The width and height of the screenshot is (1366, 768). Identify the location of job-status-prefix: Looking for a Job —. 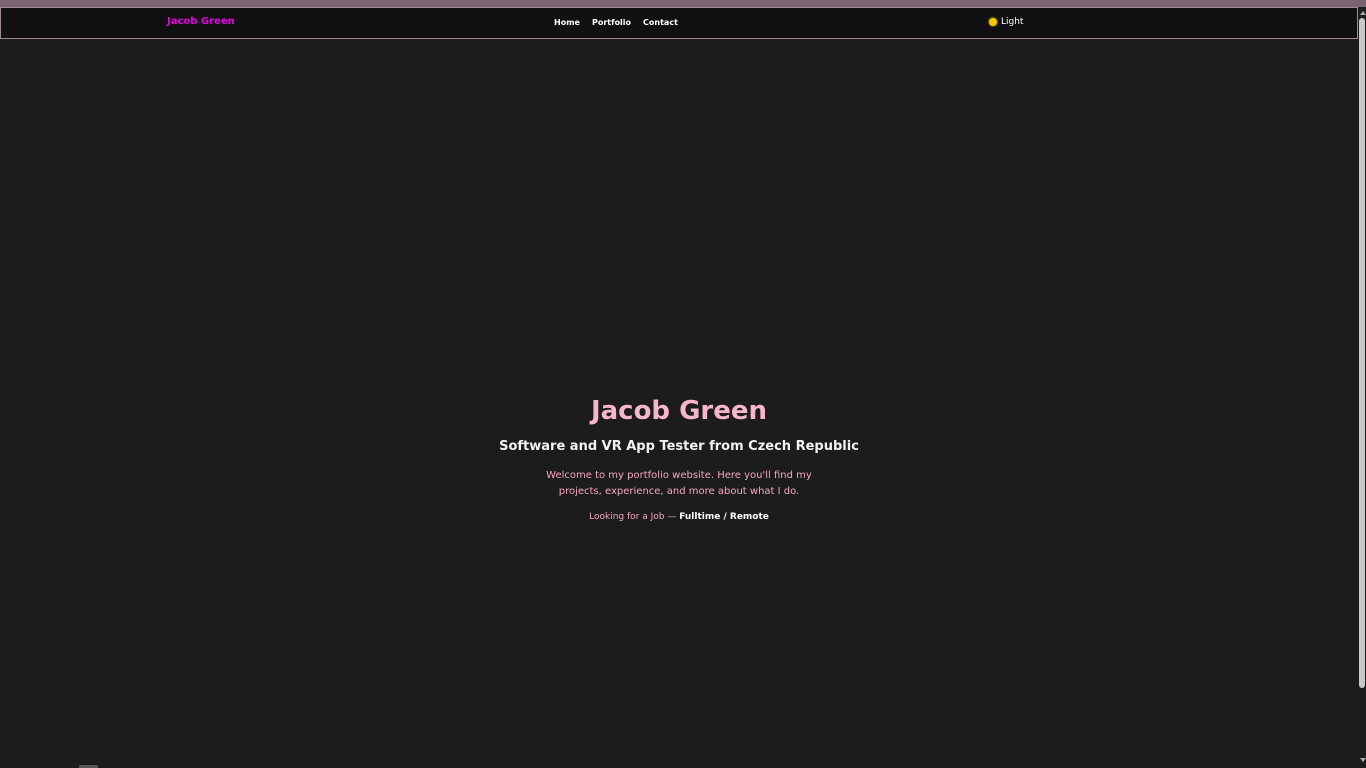
(634, 517).